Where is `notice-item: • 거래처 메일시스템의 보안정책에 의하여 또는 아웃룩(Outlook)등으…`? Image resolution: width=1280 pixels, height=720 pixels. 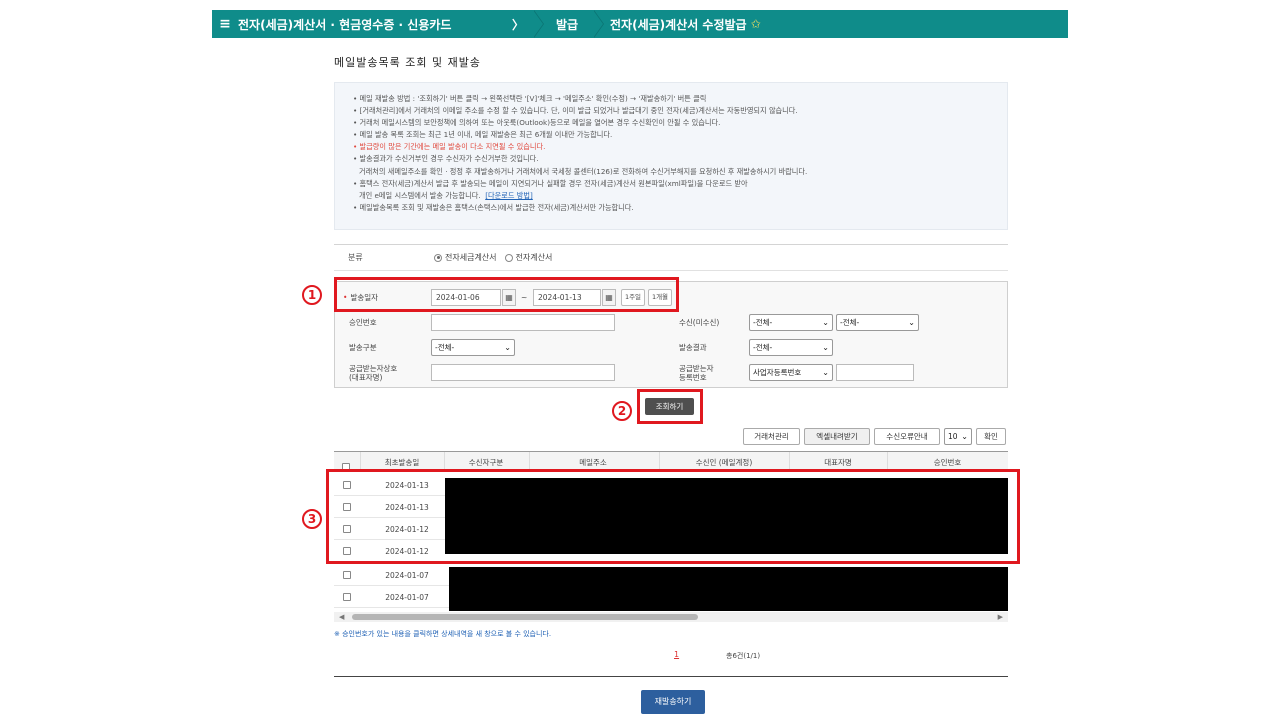
notice-item: • 거래처 메일시스템의 보안정책에 의하여 또는 아웃룩(Outlook)등으… is located at coordinates (537, 123).